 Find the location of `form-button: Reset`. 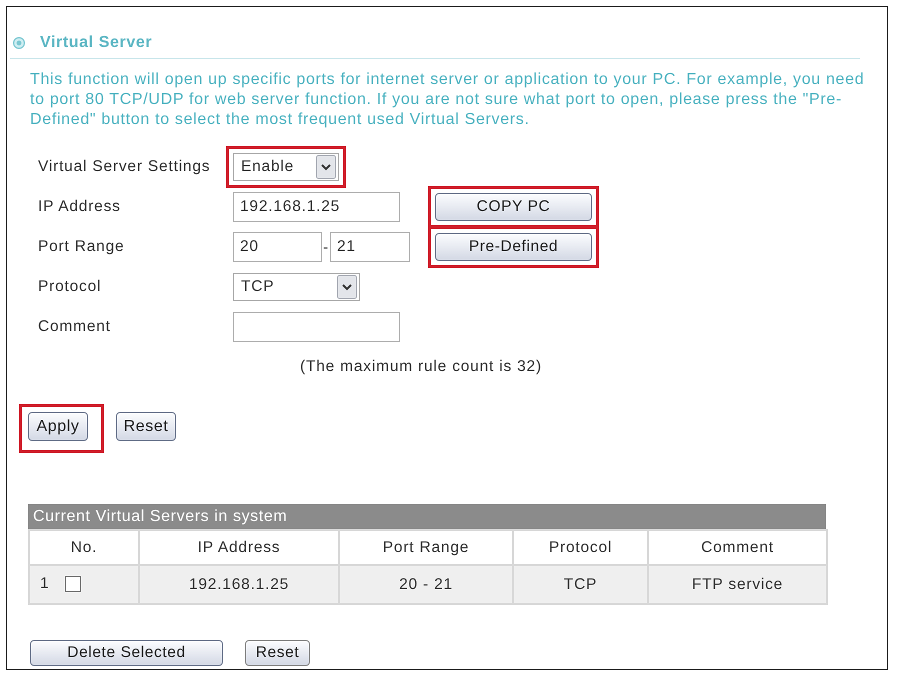

form-button: Reset is located at coordinates (146, 426).